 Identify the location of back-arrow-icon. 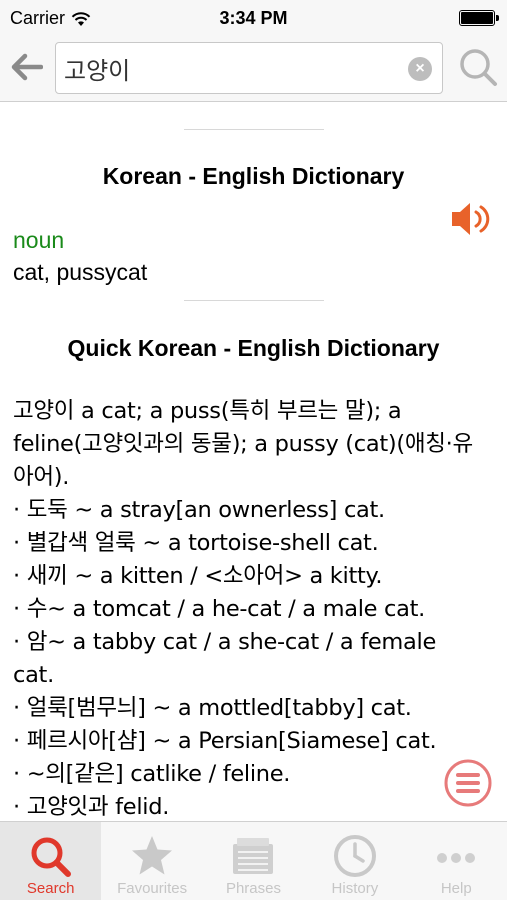
(27, 67).